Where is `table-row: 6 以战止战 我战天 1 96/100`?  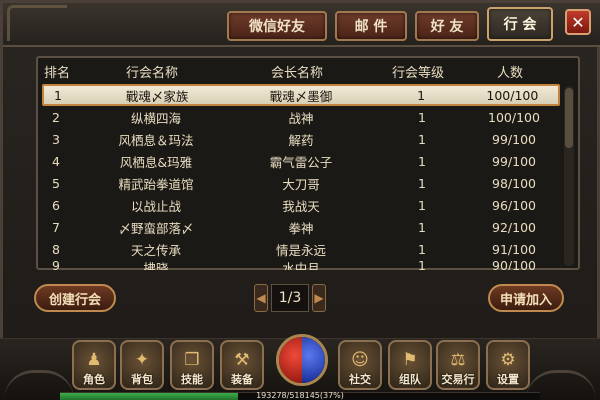 table-row: 6 以战止战 我战天 1 96/100 is located at coordinates (301, 205).